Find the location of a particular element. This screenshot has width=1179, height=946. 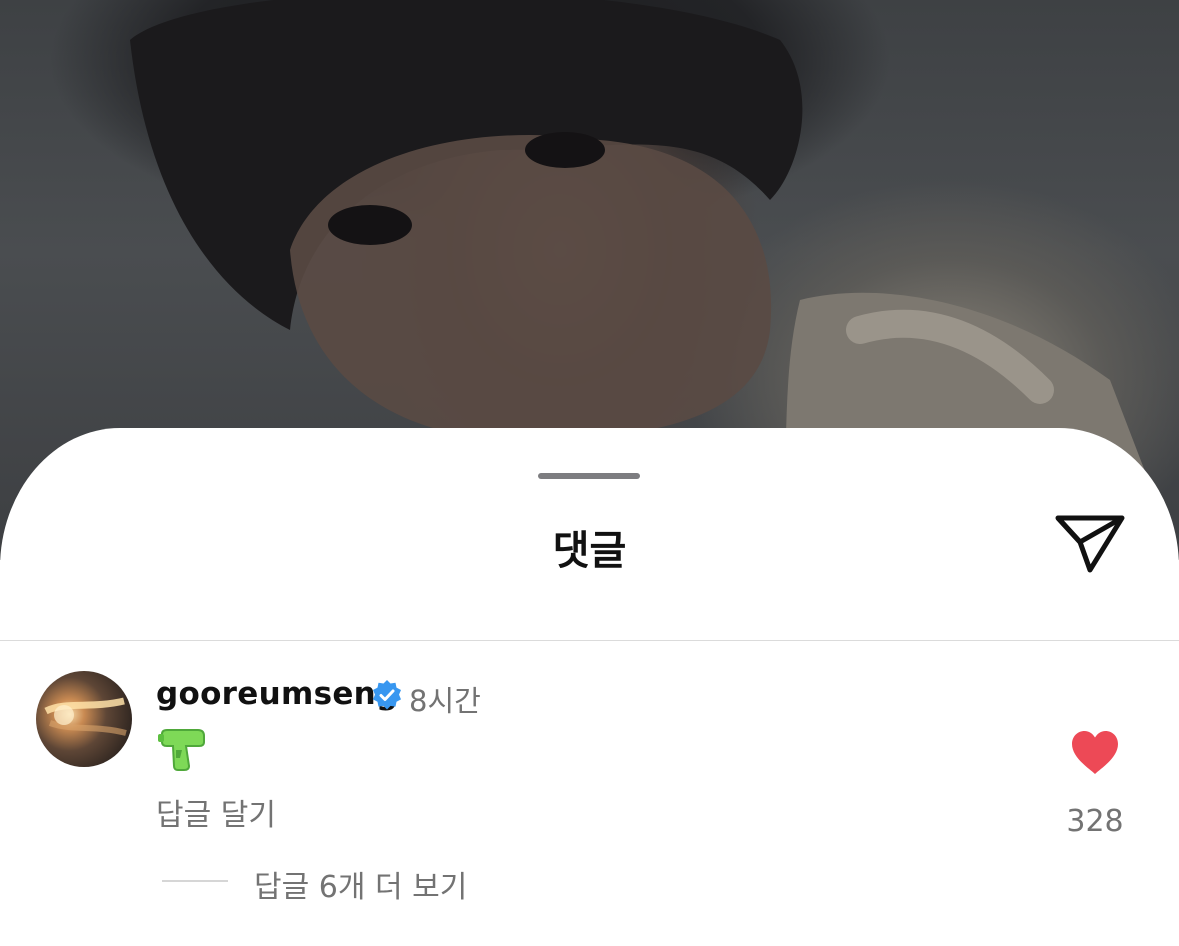

comment-timestamp: 8시간 is located at coordinates (445, 701).